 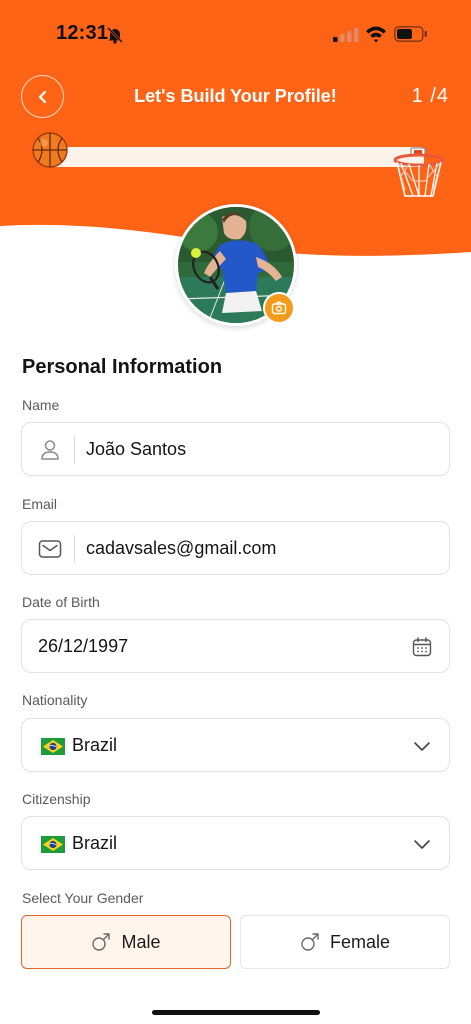 I want to click on gender-option-male: Male, so click(x=126, y=942).